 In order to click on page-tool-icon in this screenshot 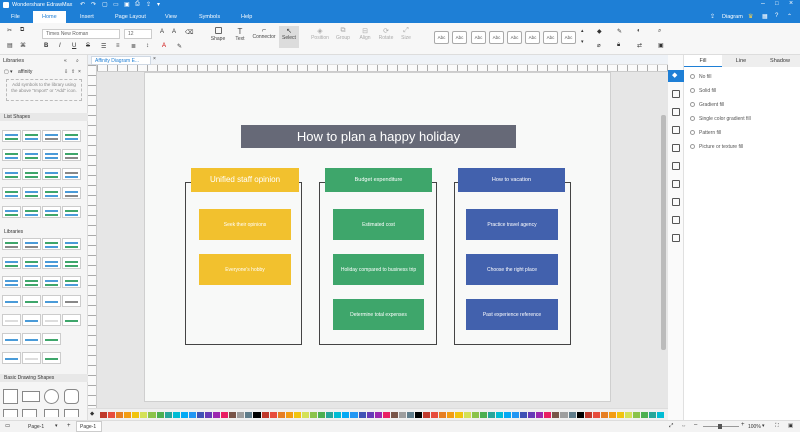, I will do `click(676, 148)`.